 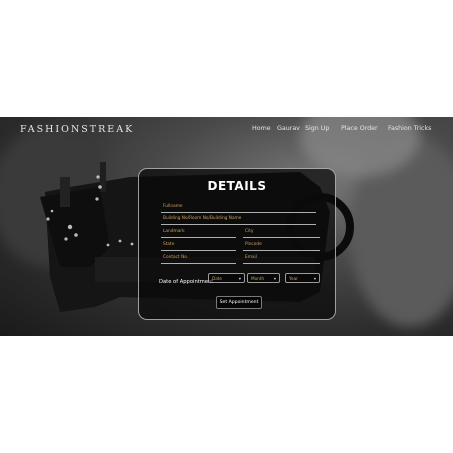 What do you see at coordinates (239, 302) in the screenshot?
I see `set-appointment-button: Set Appointment` at bounding box center [239, 302].